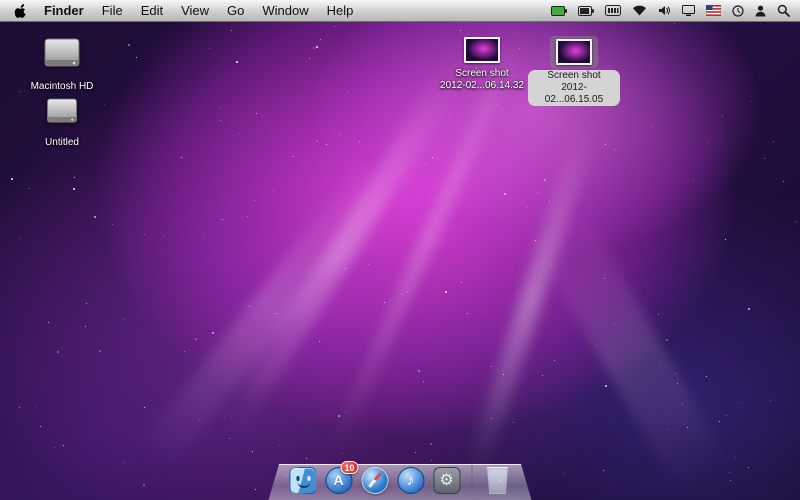 The width and height of the screenshot is (800, 500). Describe the element at coordinates (64, 10) in the screenshot. I see `menu-finder: Finder` at that location.